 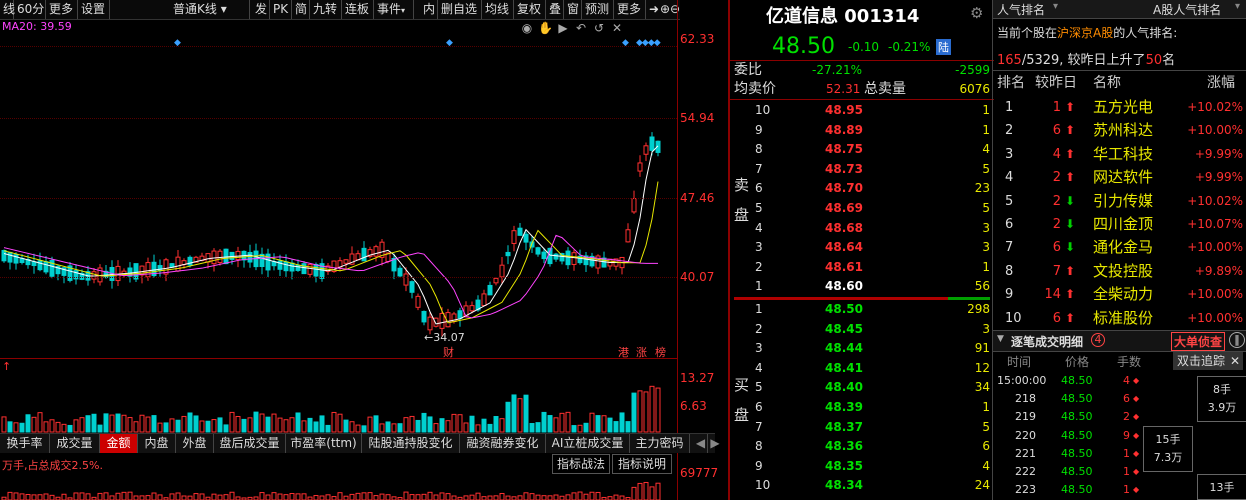 What do you see at coordinates (324, 443) in the screenshot?
I see `tab-pe-ttm: 市盈率(ttm)` at bounding box center [324, 443].